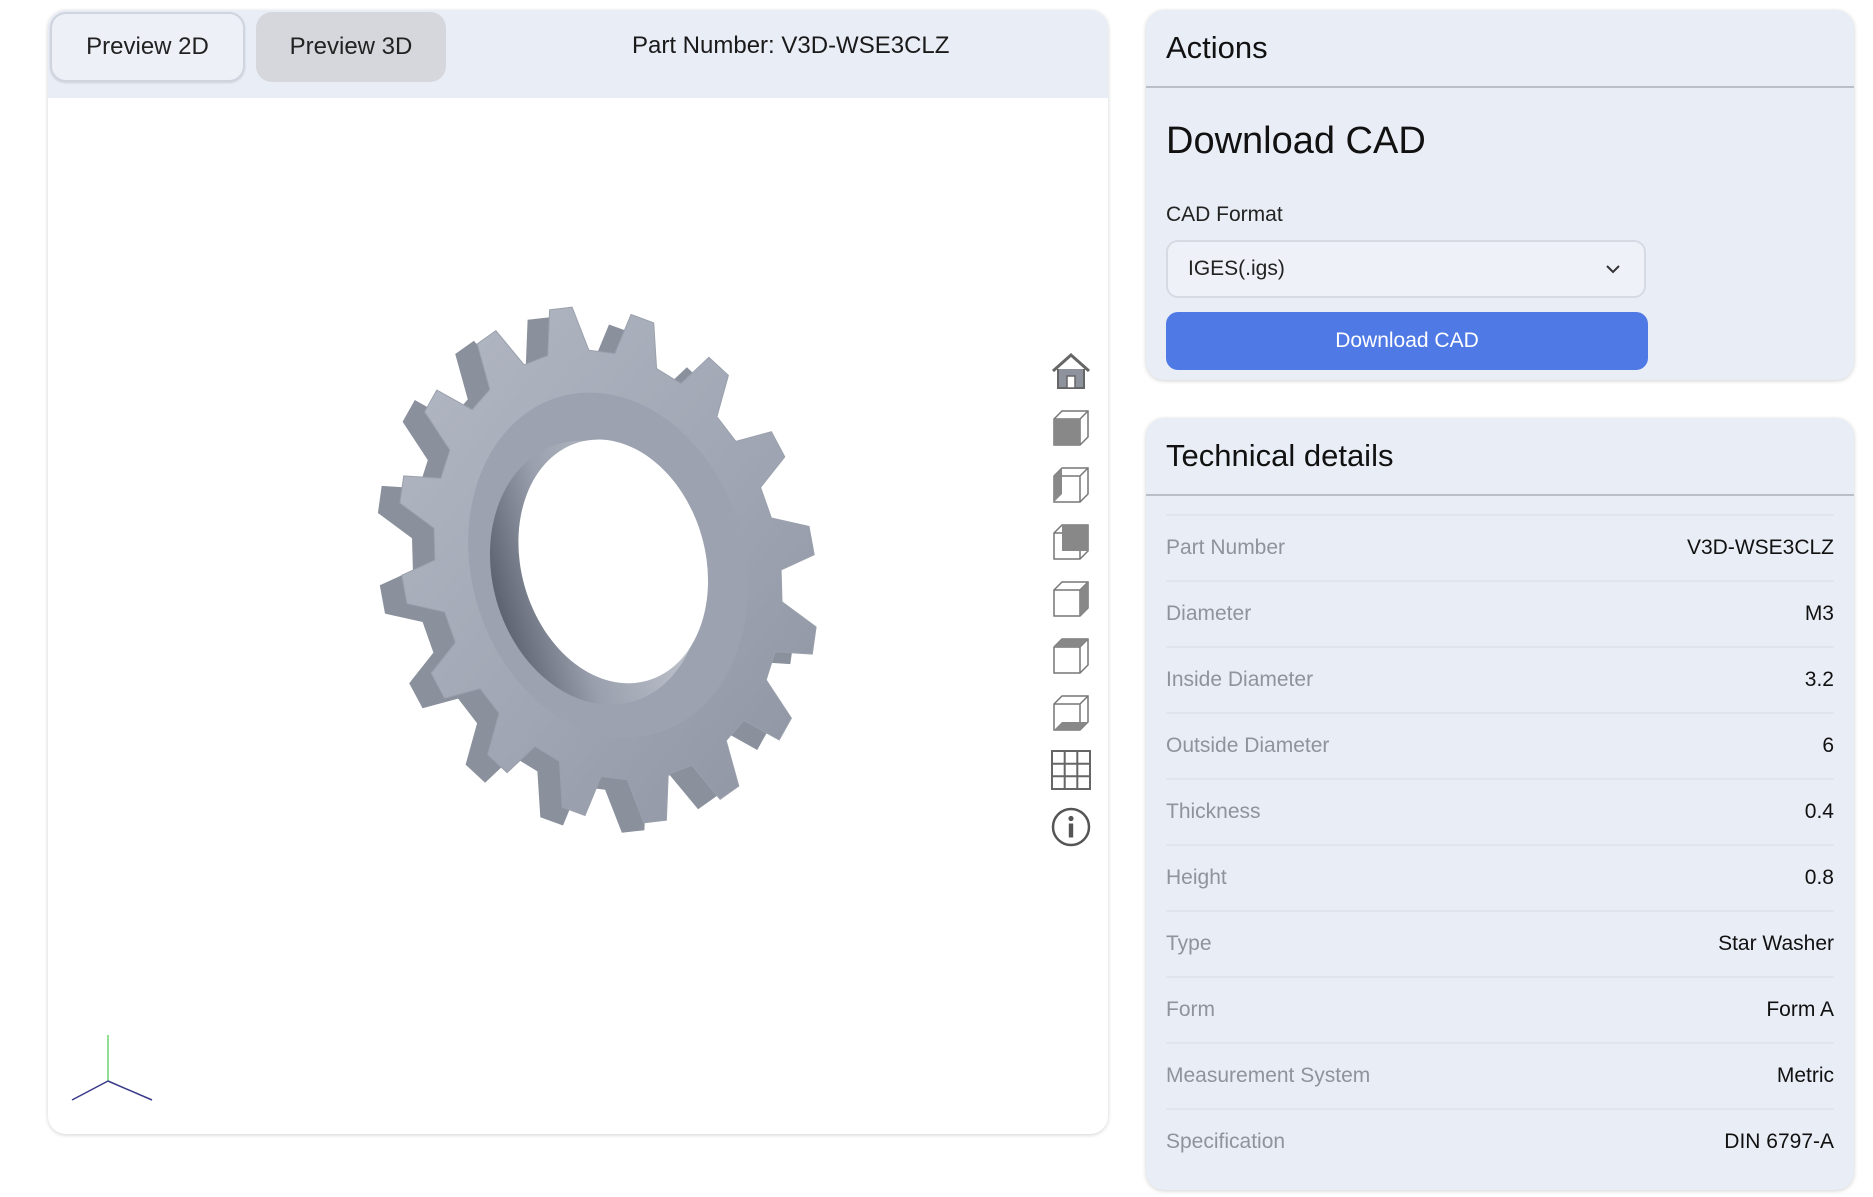 This screenshot has width=1873, height=1197. I want to click on washer-geometry, so click(597, 569).